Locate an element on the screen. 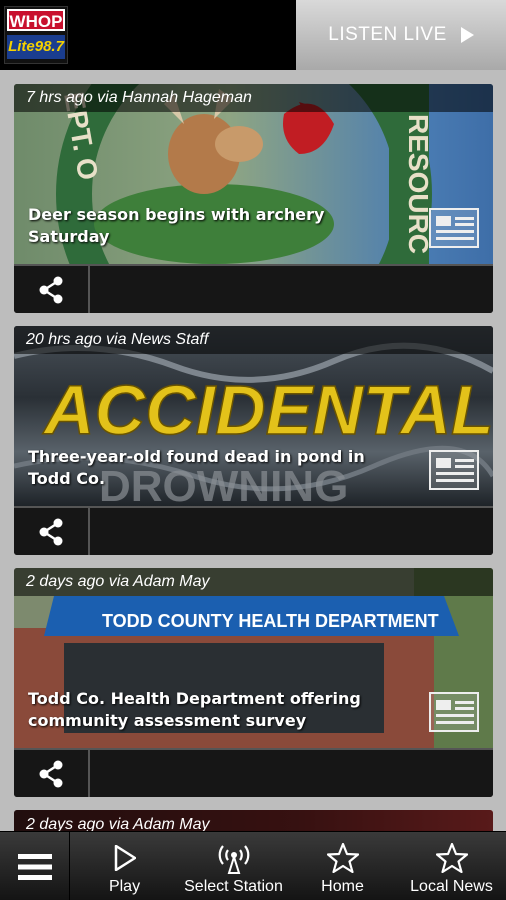  card-title: Deer season begins with archery Saturday is located at coordinates (218, 226).